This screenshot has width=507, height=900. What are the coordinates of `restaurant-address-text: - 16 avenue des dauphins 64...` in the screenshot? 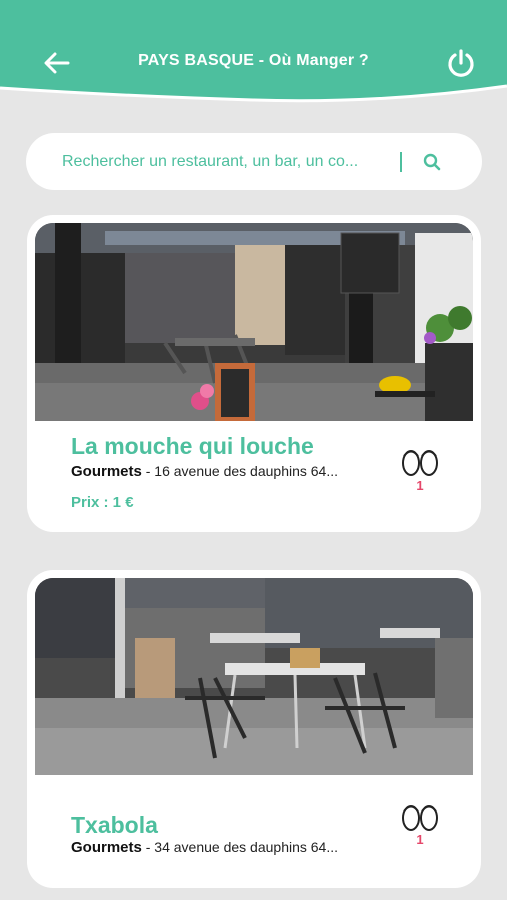 It's located at (240, 471).